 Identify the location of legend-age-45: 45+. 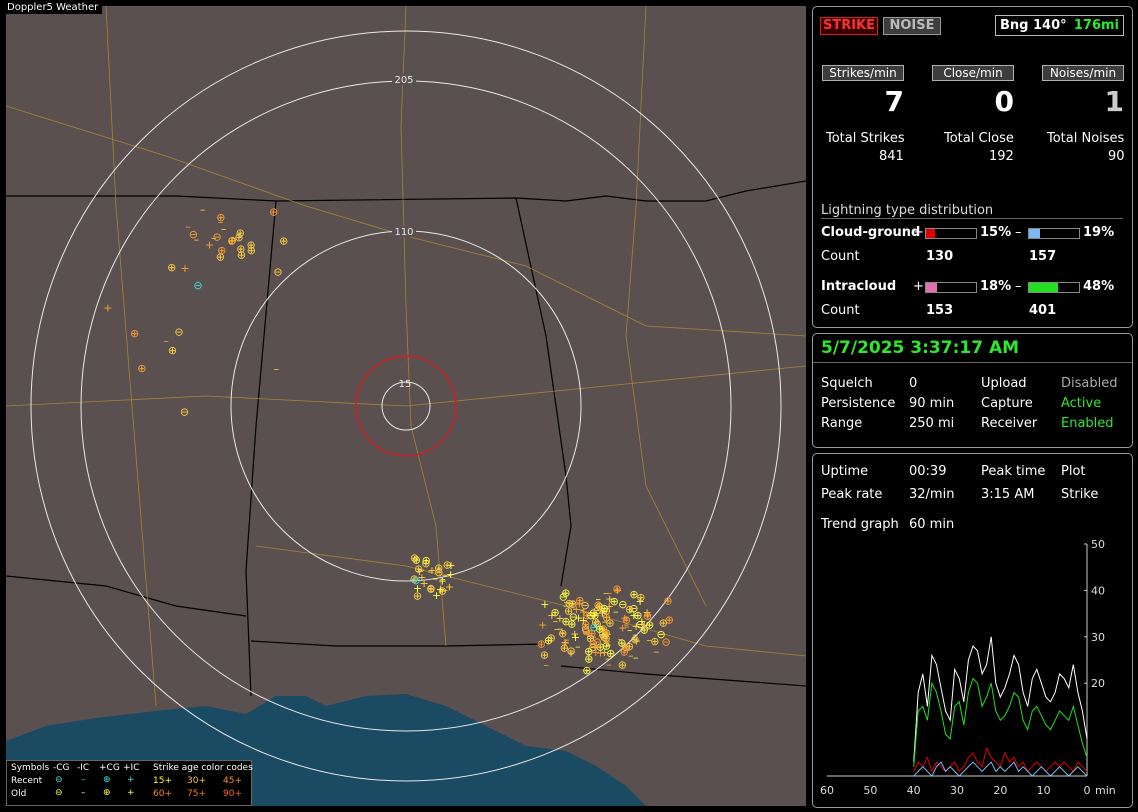
(232, 781).